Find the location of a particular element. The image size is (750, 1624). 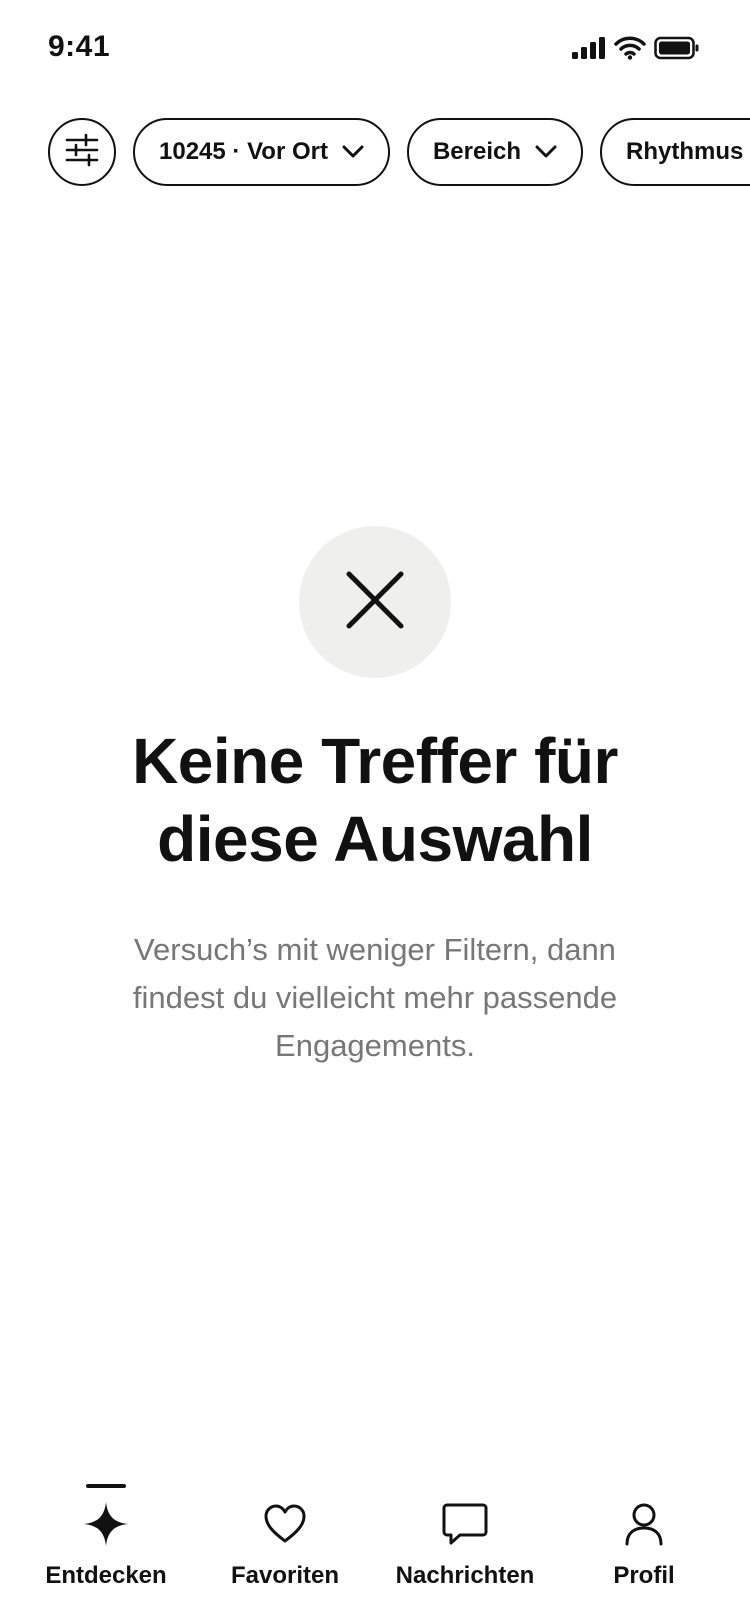

status-icons is located at coordinates (636, 50).